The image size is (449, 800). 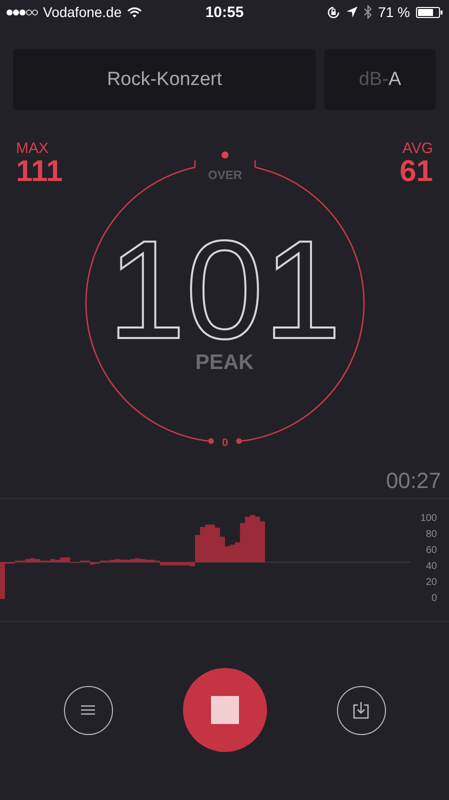 What do you see at coordinates (164, 79) in the screenshot?
I see `preset-button: Rock-Konzert` at bounding box center [164, 79].